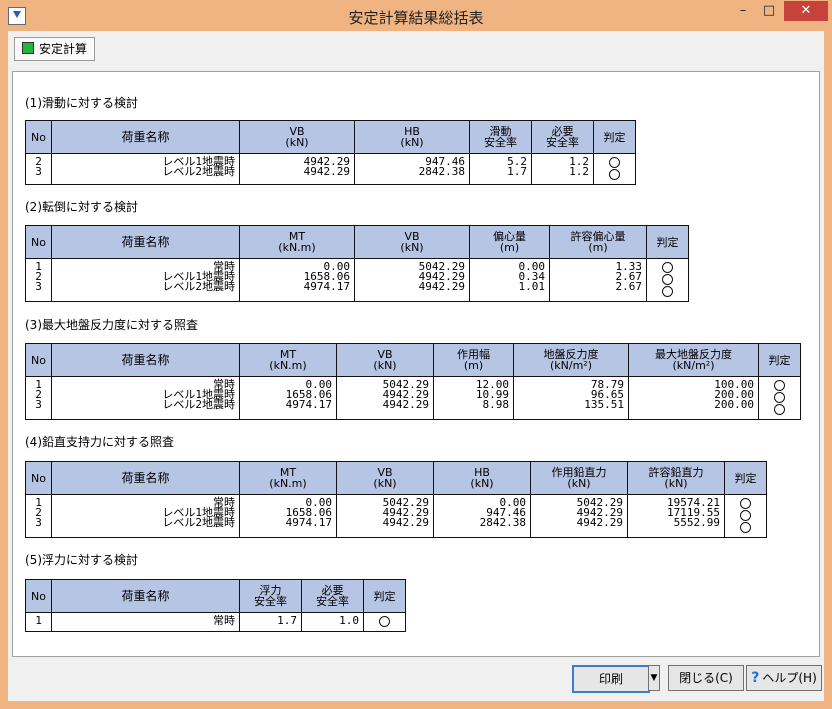 Image resolution: width=832 pixels, height=709 pixels. Describe the element at coordinates (297, 169) in the screenshot. I see `vb-values: 4942.29 4942.29` at that location.